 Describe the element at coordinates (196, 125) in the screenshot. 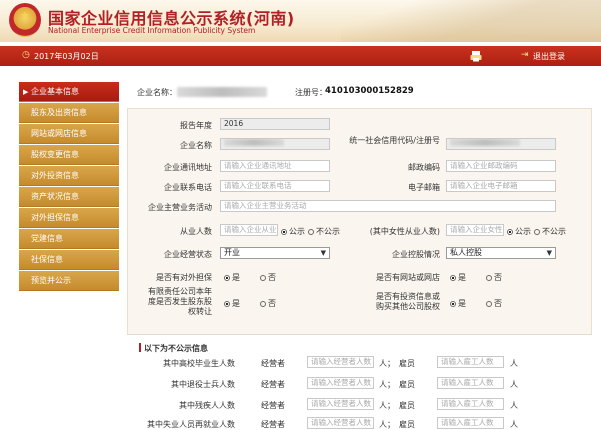

I see `year-label: 报告年度` at that location.